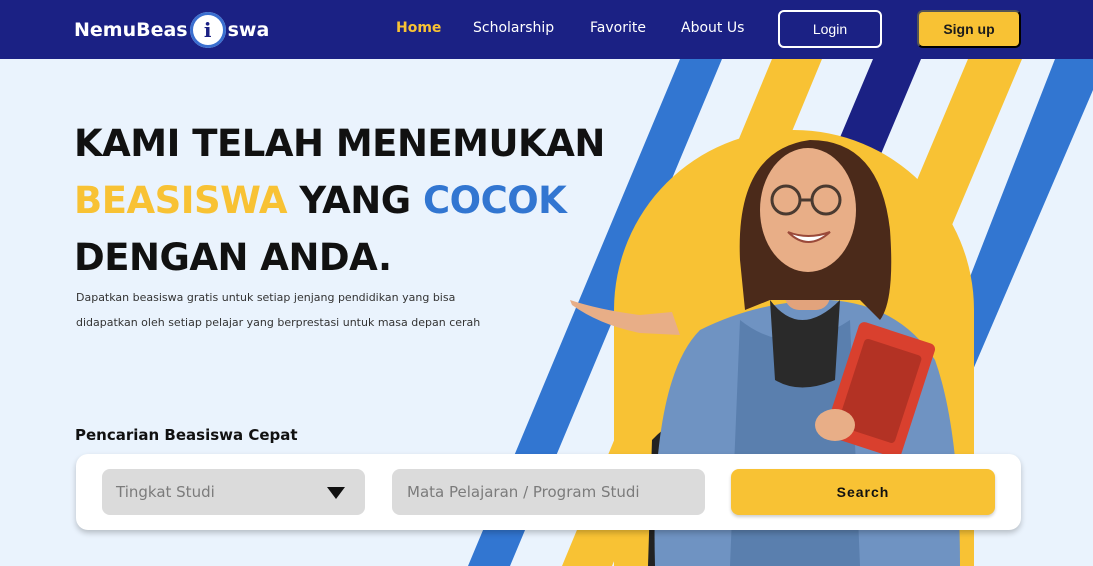  What do you see at coordinates (233, 257) in the screenshot?
I see `hero-headline-line3: DENGAN ANDA.` at bounding box center [233, 257].